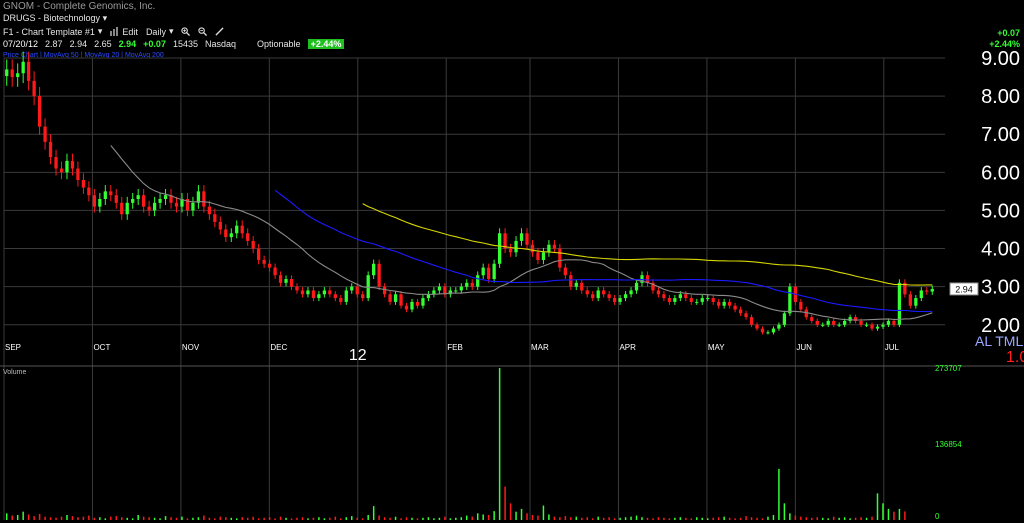 This screenshot has width=1024, height=523. I want to click on last-price-label: 2.94, so click(964, 289).